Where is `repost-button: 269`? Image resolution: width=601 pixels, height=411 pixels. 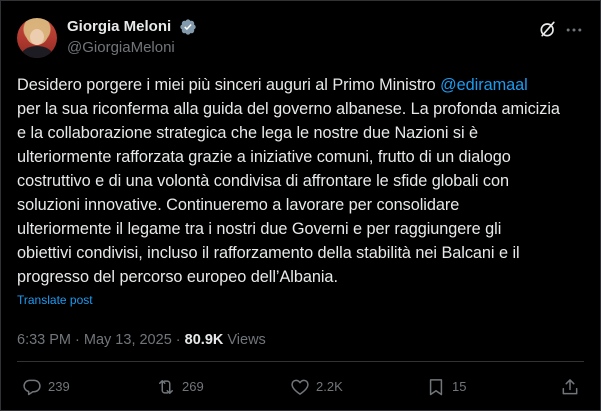
repost-button: 269 is located at coordinates (180, 387).